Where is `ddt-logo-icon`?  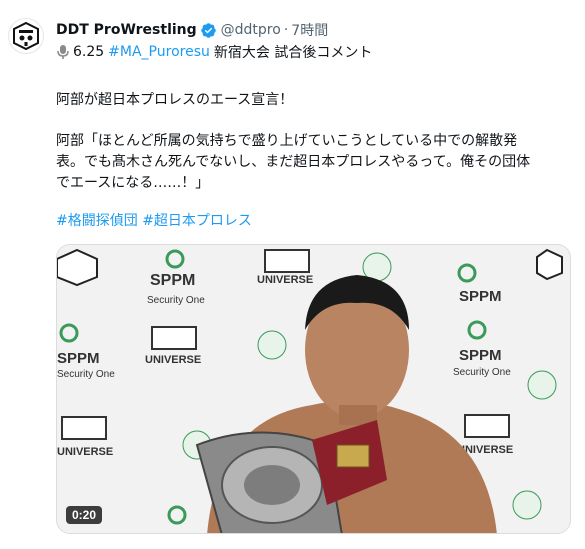 ddt-logo-icon is located at coordinates (26, 36).